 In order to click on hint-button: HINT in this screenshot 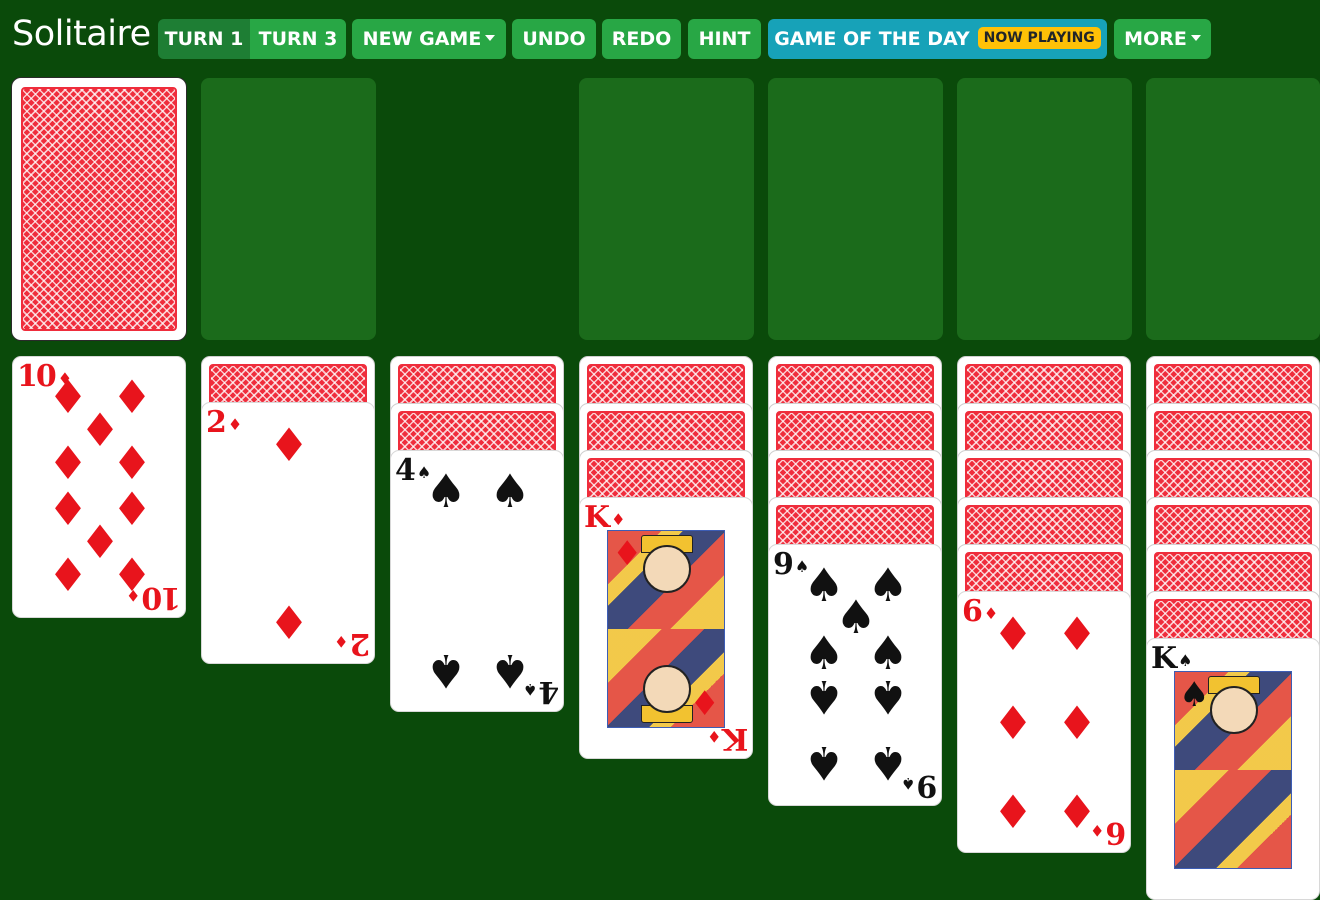, I will do `click(724, 39)`.